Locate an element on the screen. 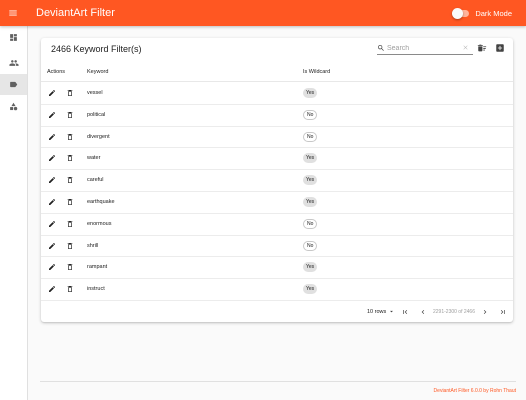  first-page-icon is located at coordinates (405, 312).